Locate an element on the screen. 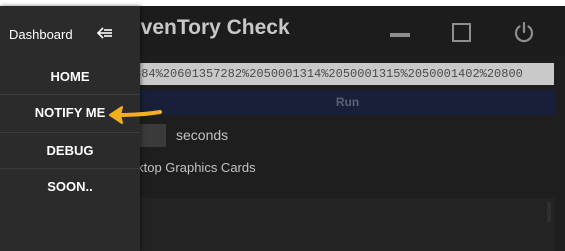 The image size is (565, 251). app-title-text: InvenTory Check is located at coordinates (214, 27).